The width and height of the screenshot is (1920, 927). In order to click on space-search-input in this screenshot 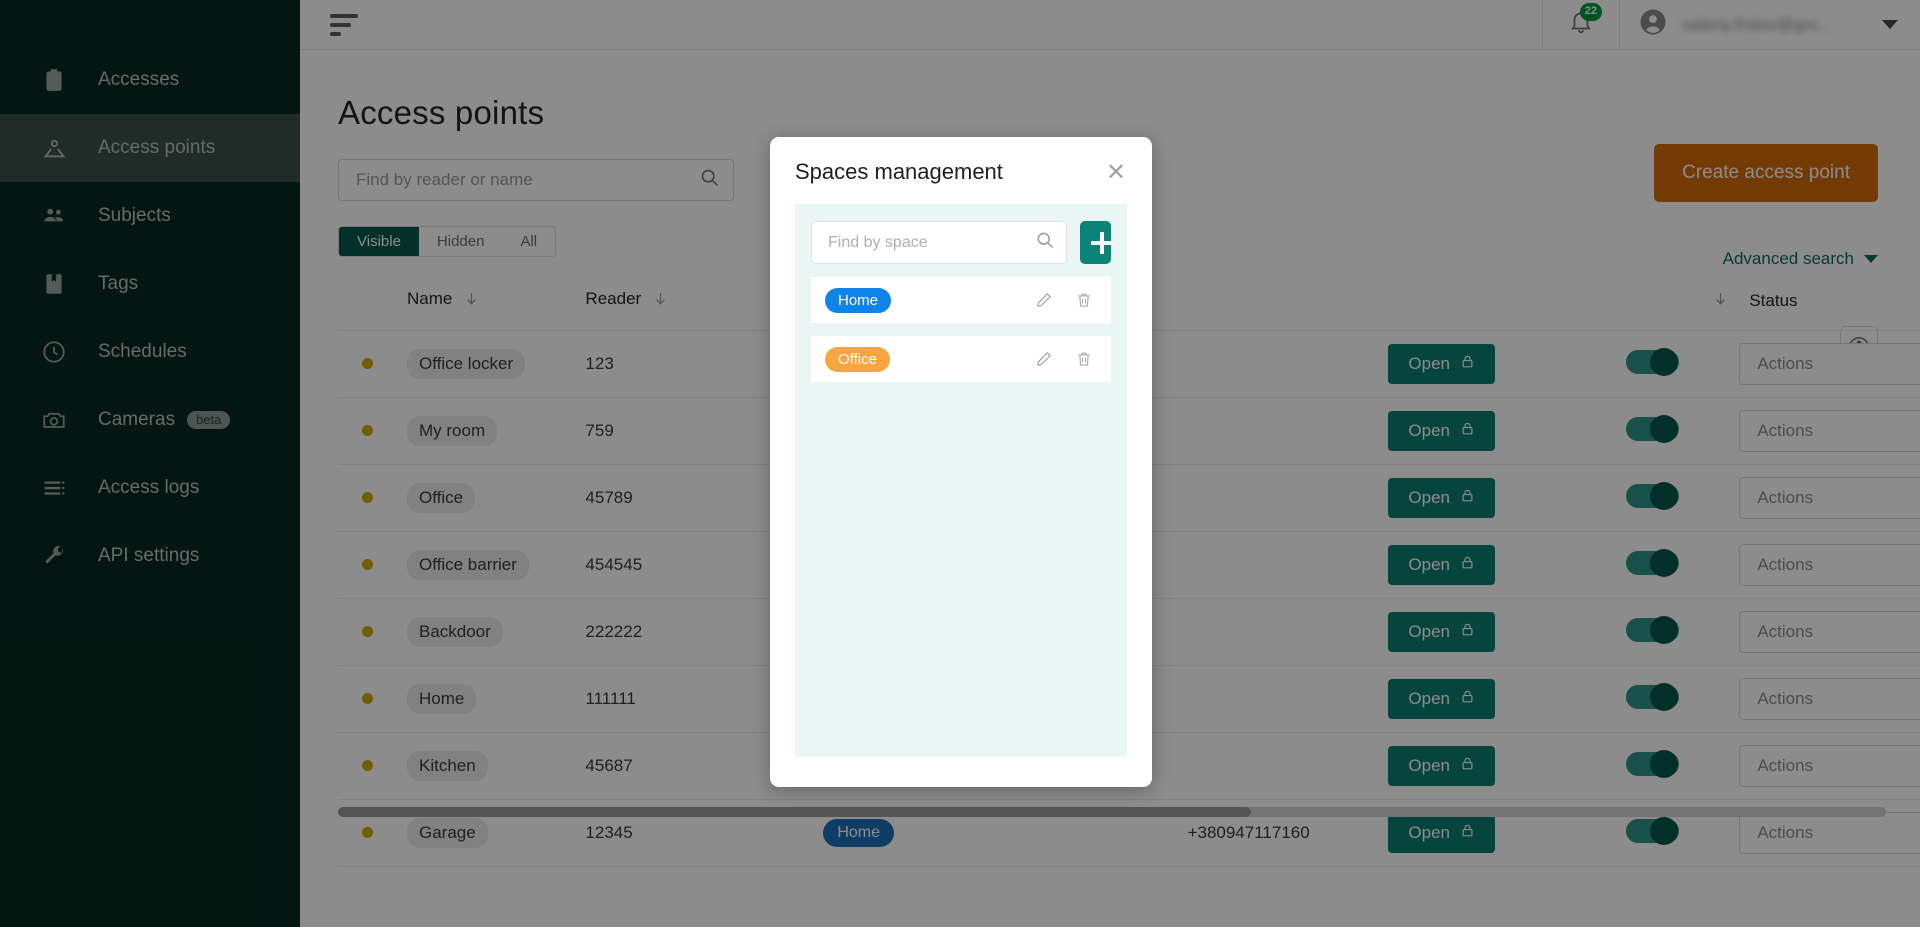, I will do `click(931, 242)`.